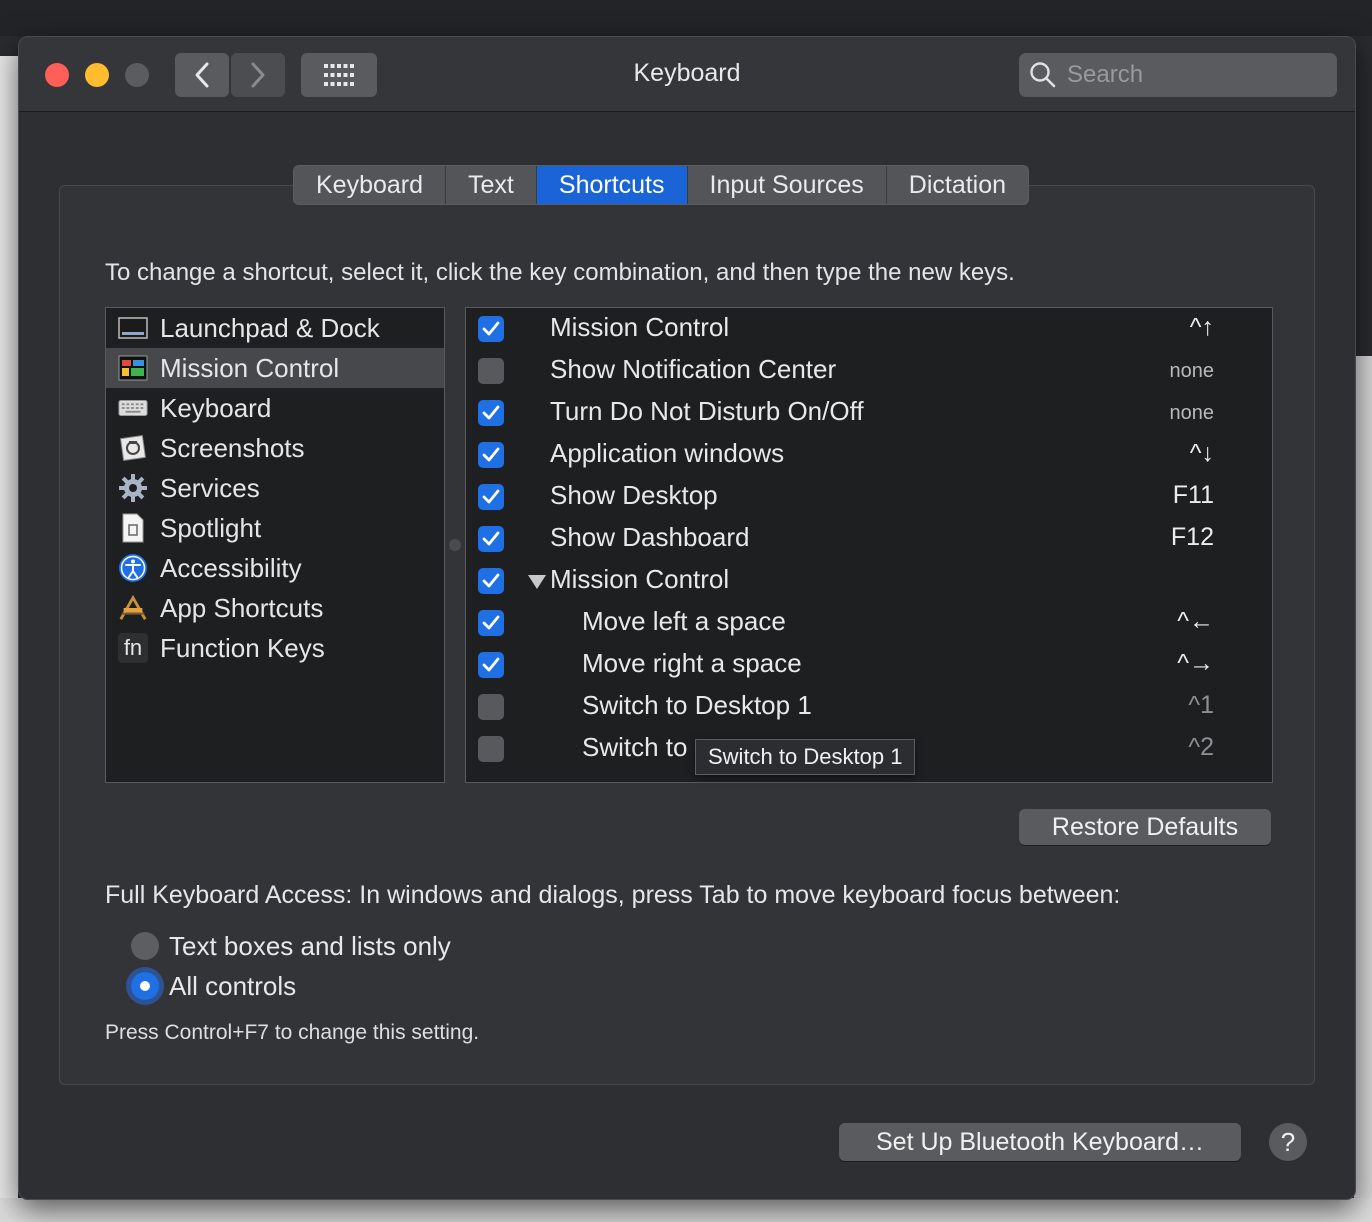  I want to click on radio-all-controls: All controls, so click(213, 986).